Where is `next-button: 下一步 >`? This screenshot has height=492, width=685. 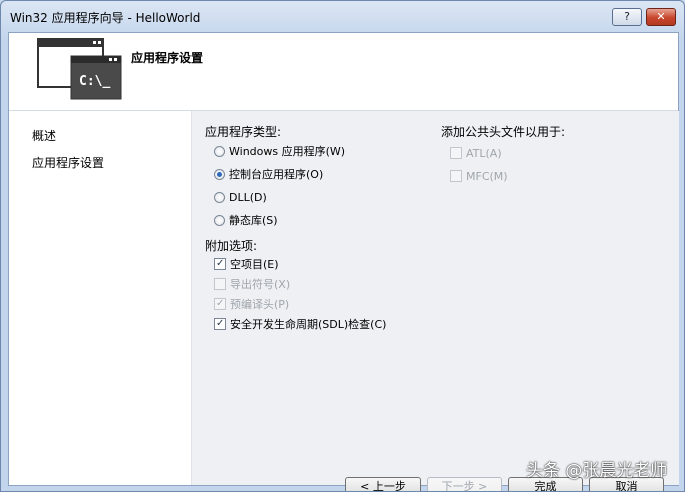 next-button: 下一步 > is located at coordinates (464, 484).